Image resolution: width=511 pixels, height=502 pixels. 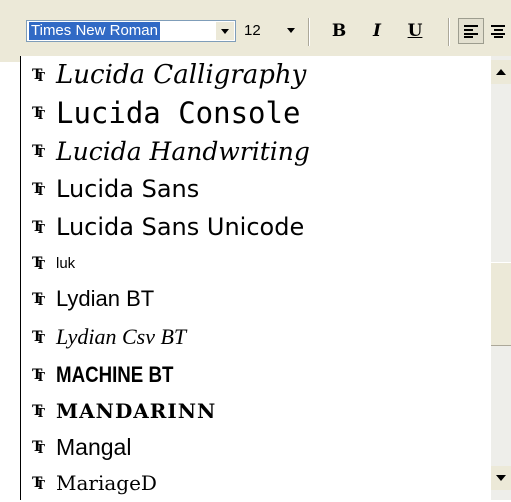 What do you see at coordinates (105, 298) in the screenshot?
I see `font-list-item-label: Lydian BT` at bounding box center [105, 298].